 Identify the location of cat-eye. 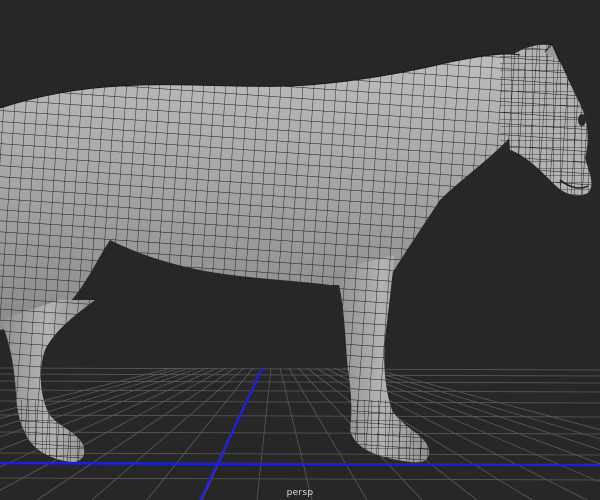
(582, 120).